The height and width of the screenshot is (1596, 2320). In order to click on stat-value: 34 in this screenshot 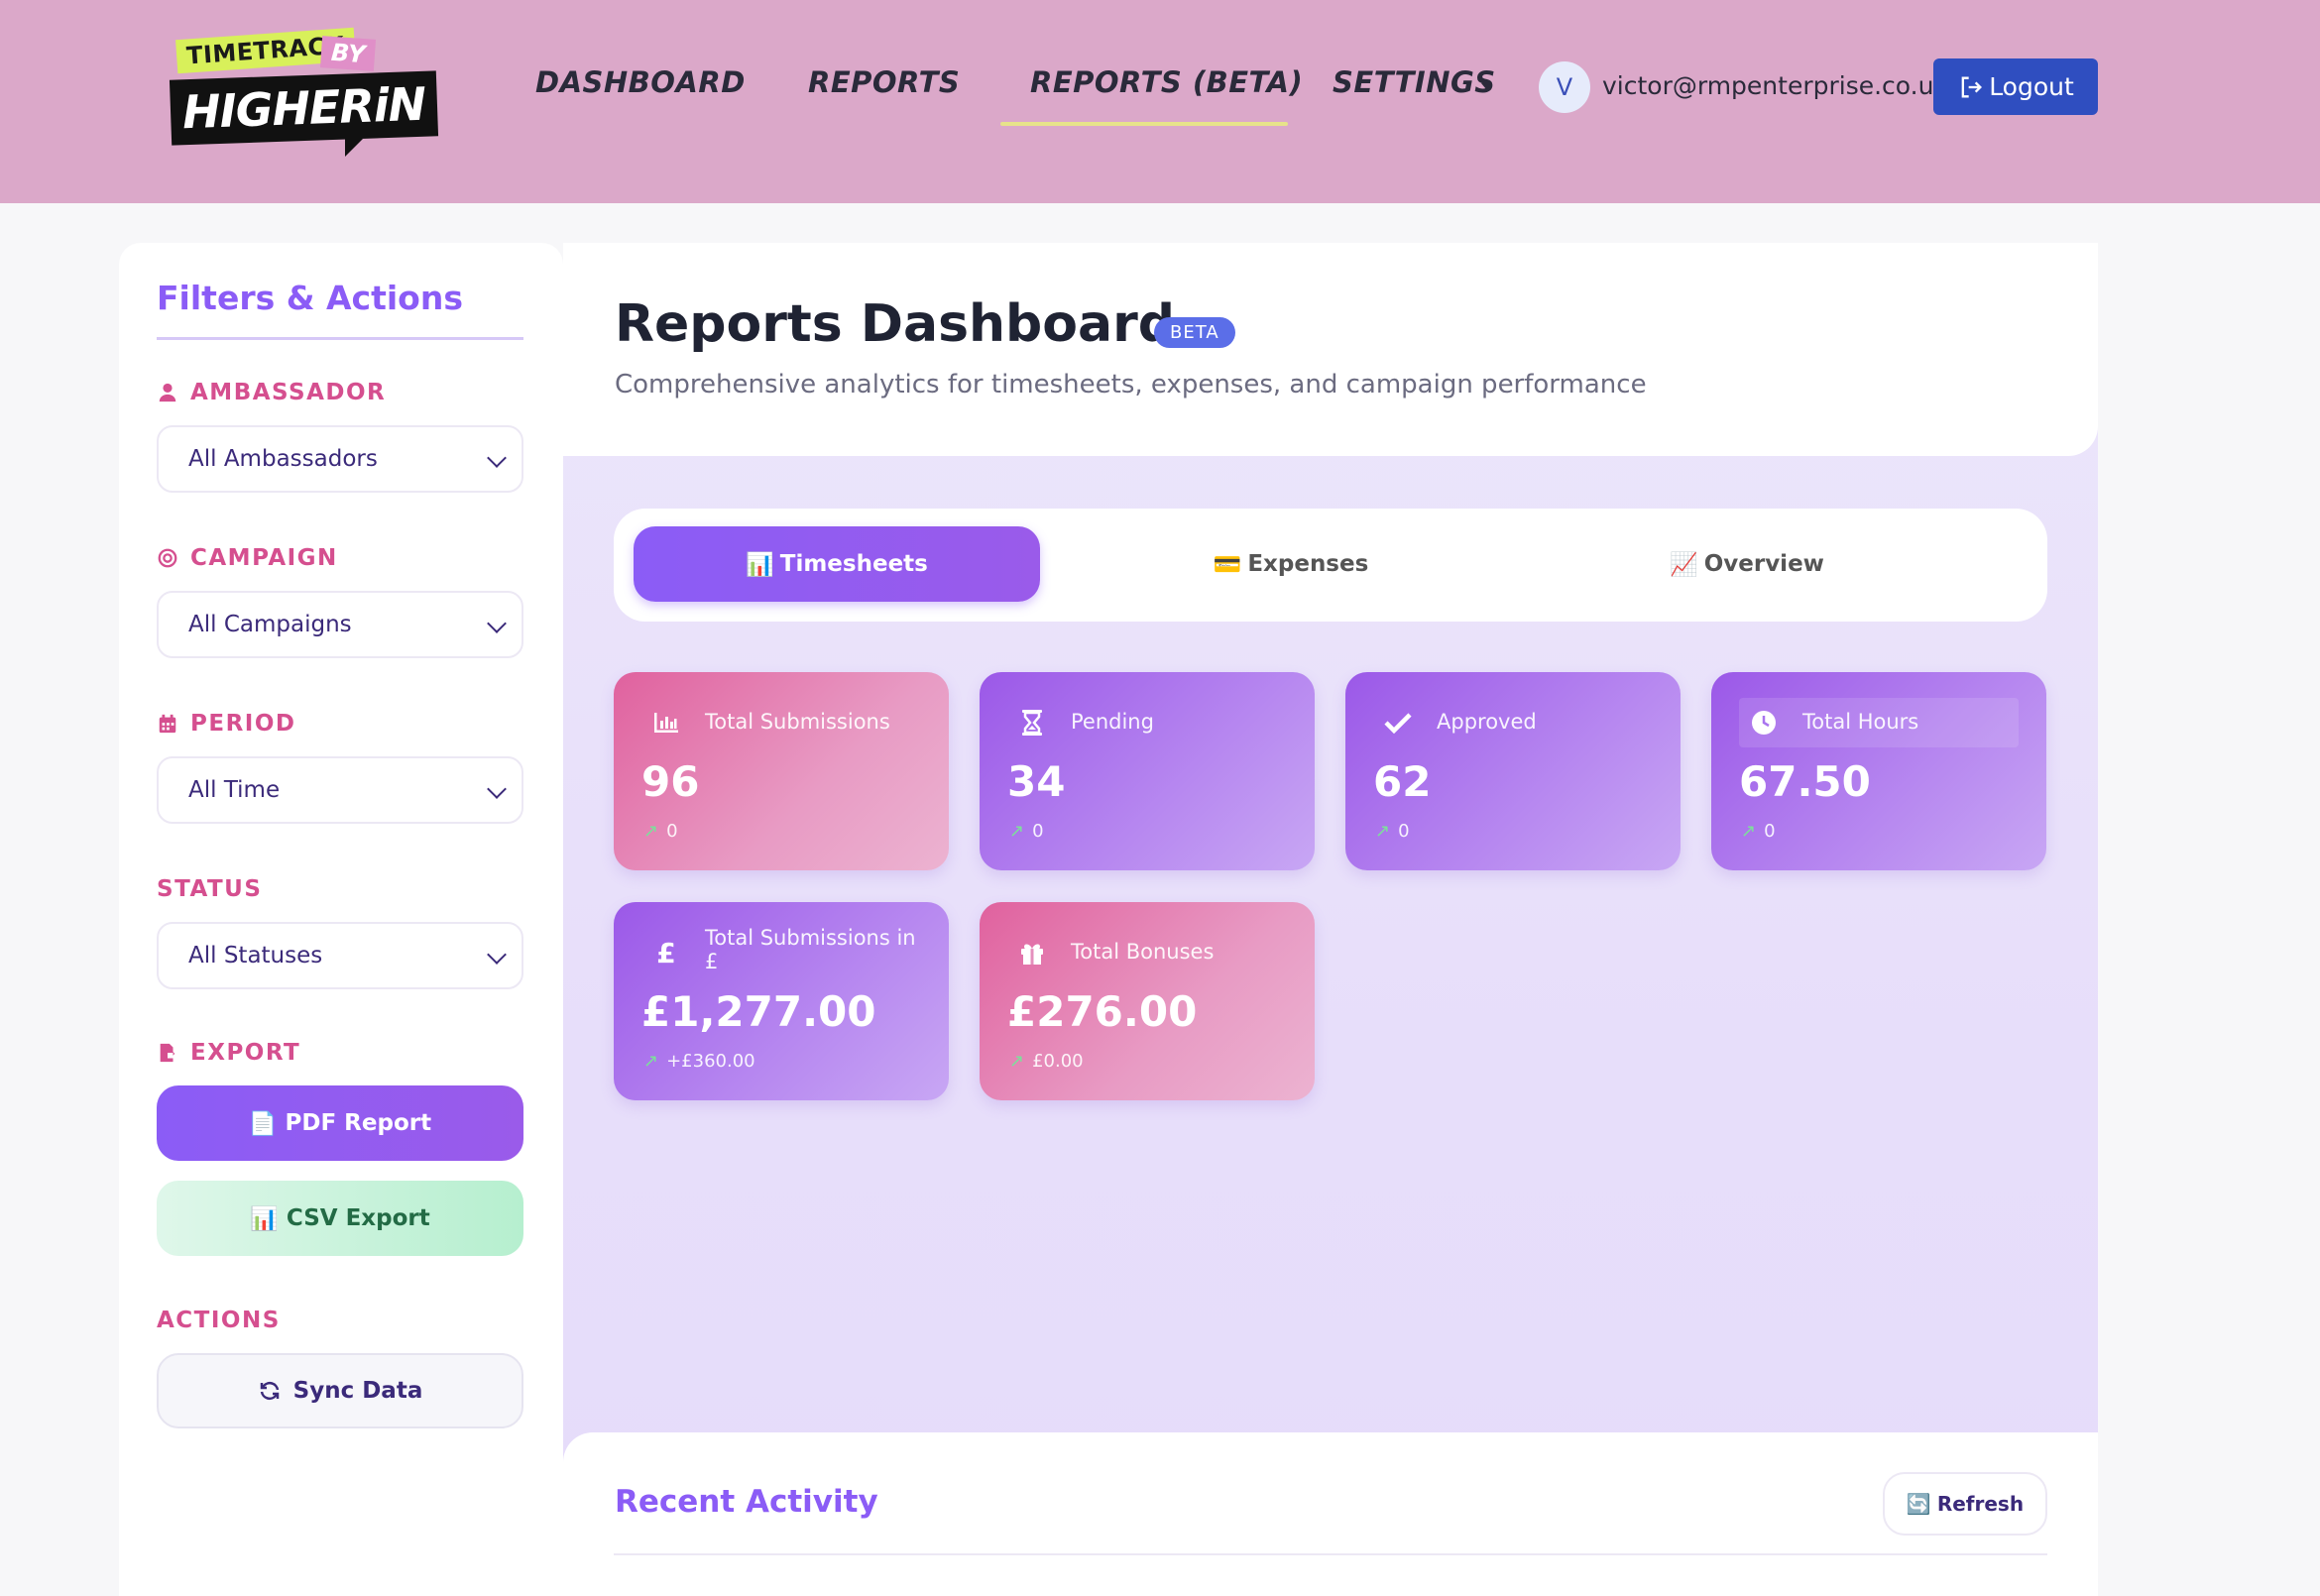, I will do `click(1036, 782)`.